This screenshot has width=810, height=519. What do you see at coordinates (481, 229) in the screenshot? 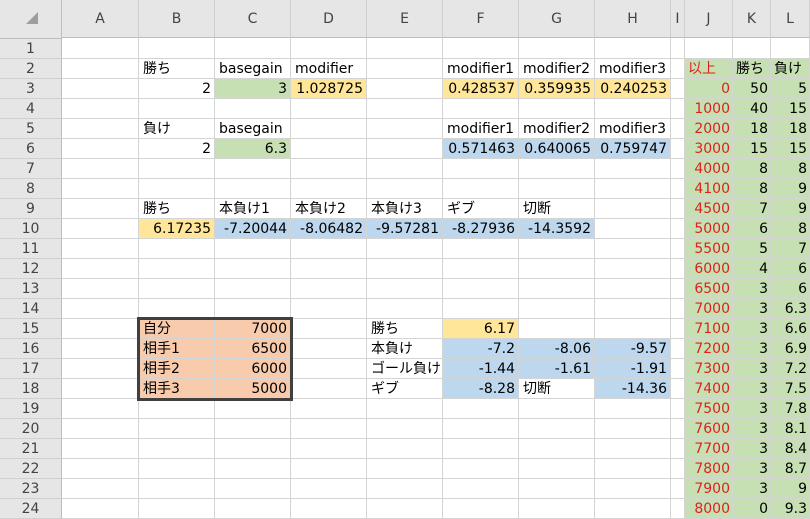
I see `cell-f10: -8.27936` at bounding box center [481, 229].